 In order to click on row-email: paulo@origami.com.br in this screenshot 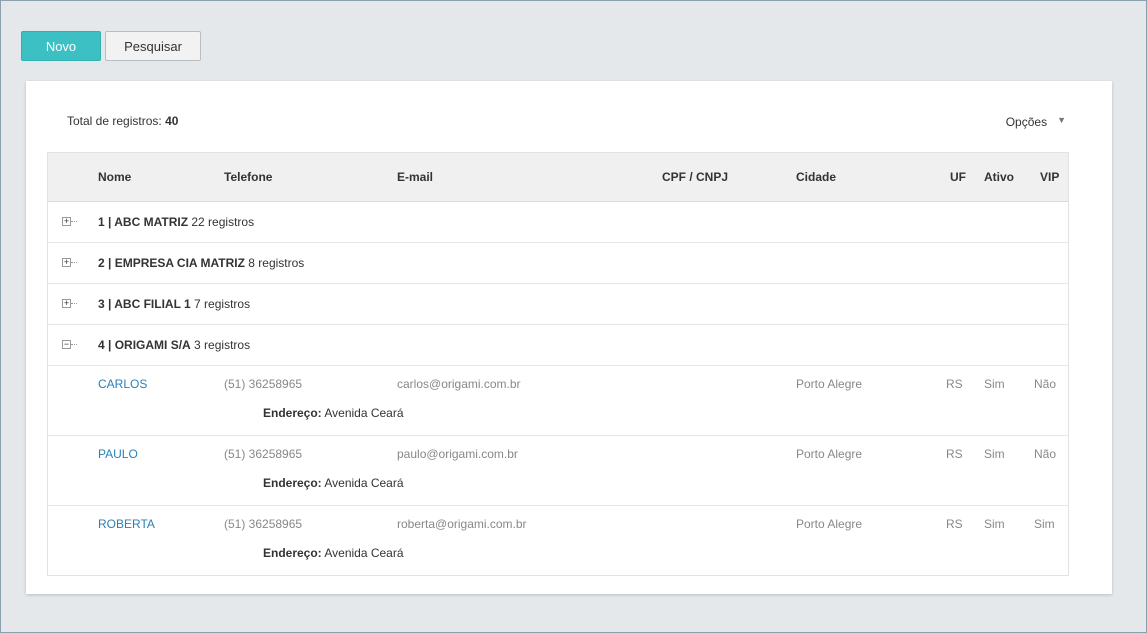, I will do `click(457, 454)`.